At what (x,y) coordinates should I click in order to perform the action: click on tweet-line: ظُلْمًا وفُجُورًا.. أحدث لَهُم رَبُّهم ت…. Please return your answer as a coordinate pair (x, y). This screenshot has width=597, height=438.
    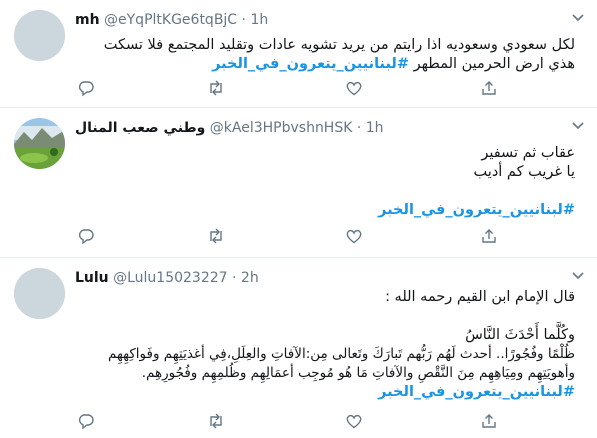
    Looking at the image, I should click on (341, 354).